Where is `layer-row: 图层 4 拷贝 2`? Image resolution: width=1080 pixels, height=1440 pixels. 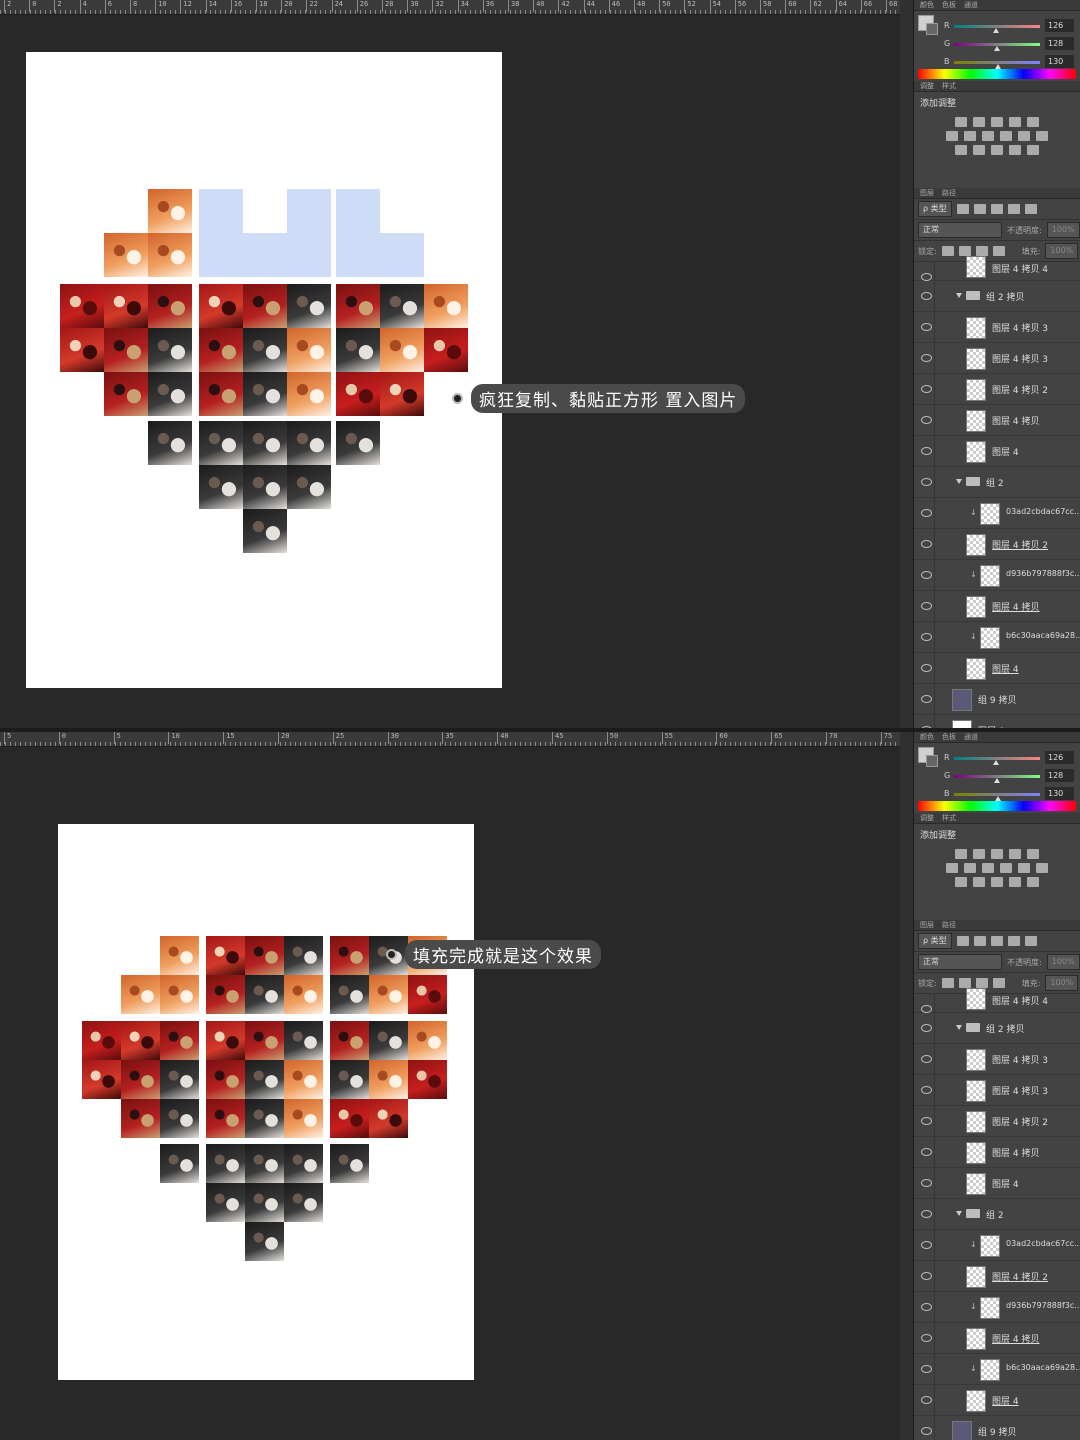
layer-row: 图层 4 拷贝 2 is located at coordinates (997, 389).